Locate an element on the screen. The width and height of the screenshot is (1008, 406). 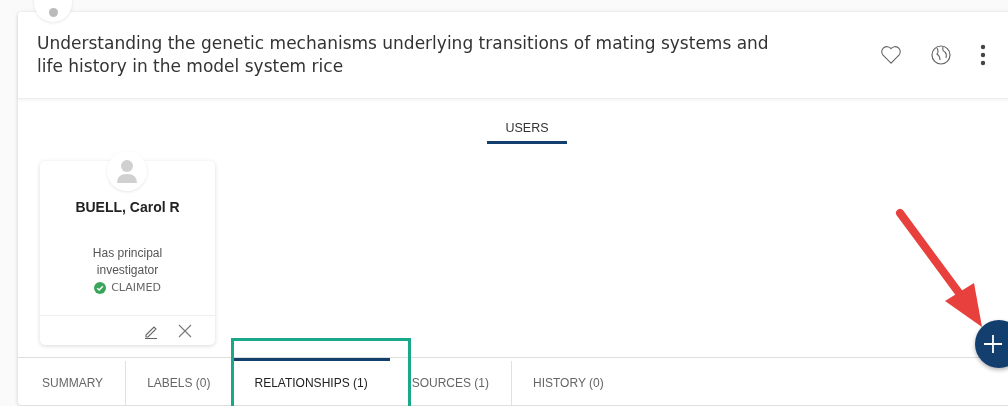
tab: RELATIONSHIPS (1) is located at coordinates (311, 381).